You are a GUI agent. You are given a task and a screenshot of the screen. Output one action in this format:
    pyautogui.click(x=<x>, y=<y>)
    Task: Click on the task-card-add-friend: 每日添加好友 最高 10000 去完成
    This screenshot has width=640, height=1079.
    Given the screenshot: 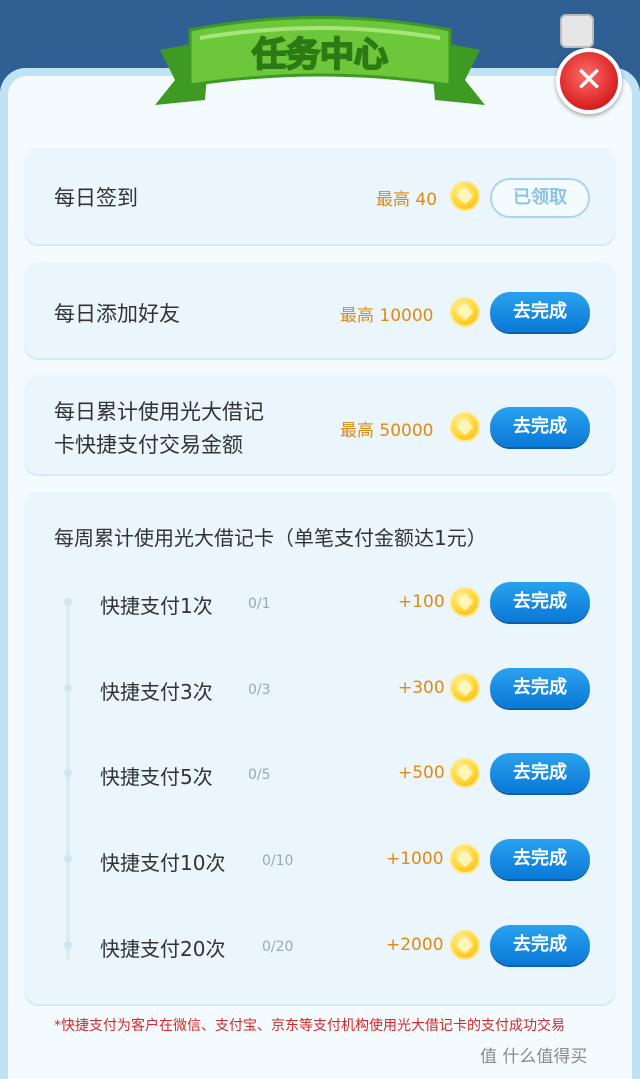 What is the action you would take?
    pyautogui.click(x=320, y=310)
    